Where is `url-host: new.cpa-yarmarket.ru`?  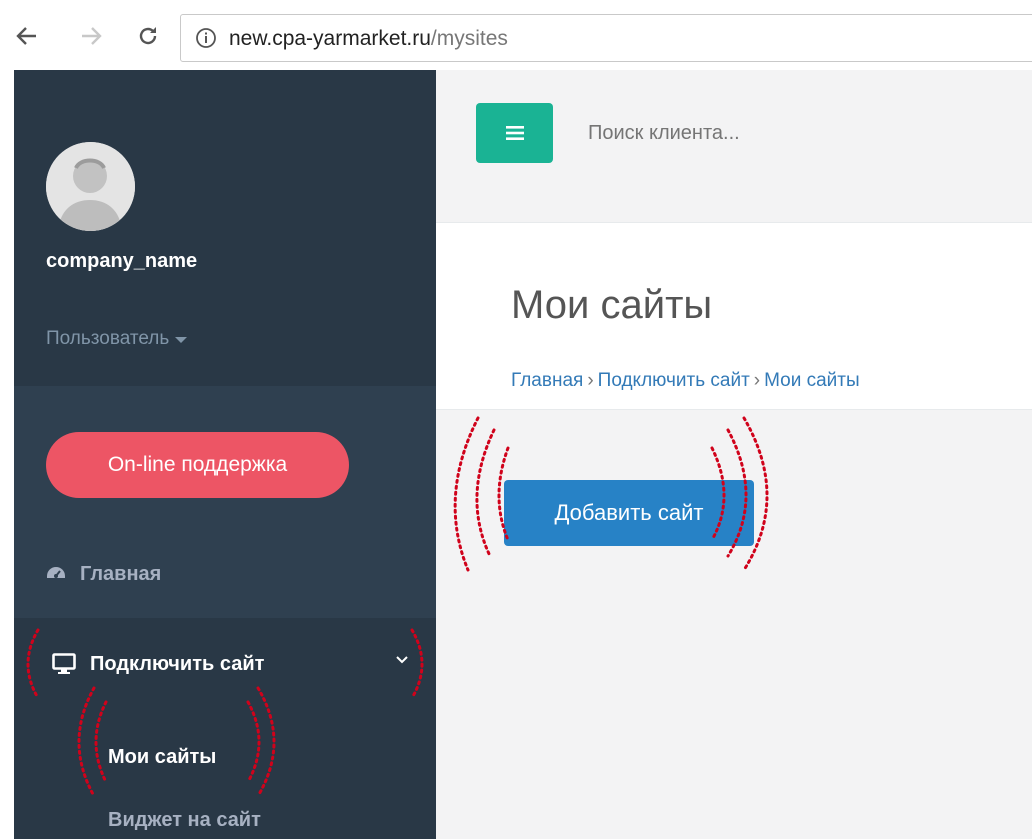
url-host: new.cpa-yarmarket.ru is located at coordinates (330, 38).